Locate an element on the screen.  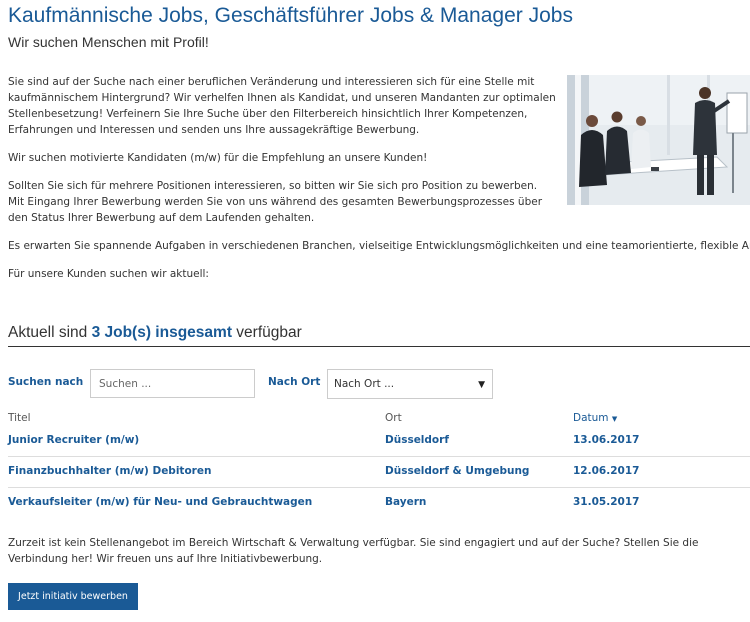
dropdown-caret-icon: ▼ is located at coordinates (481, 385).